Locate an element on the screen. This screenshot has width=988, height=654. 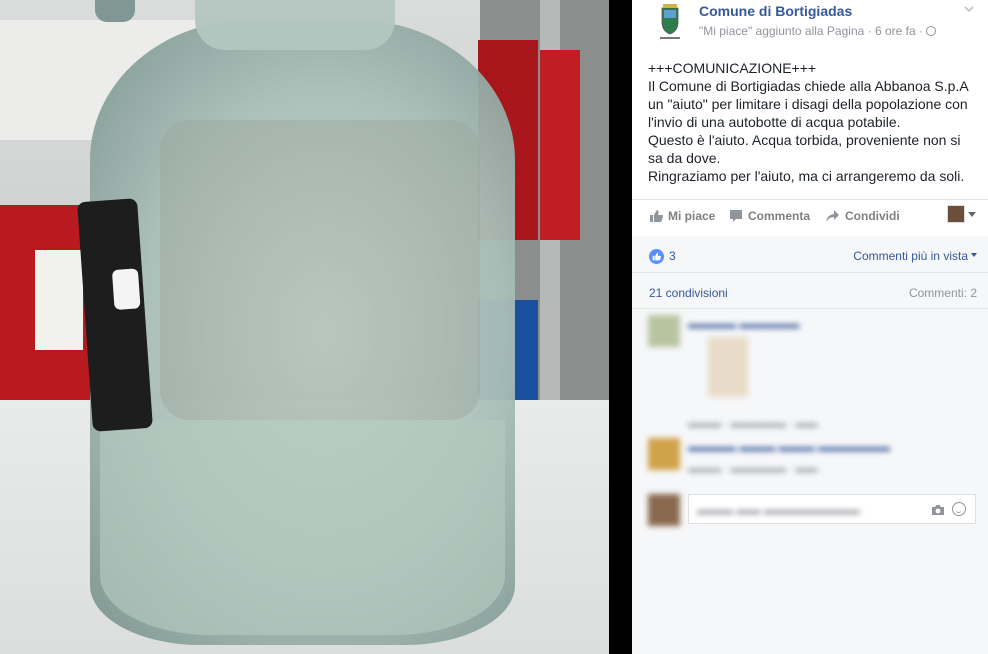
composer-avatar is located at coordinates (664, 510).